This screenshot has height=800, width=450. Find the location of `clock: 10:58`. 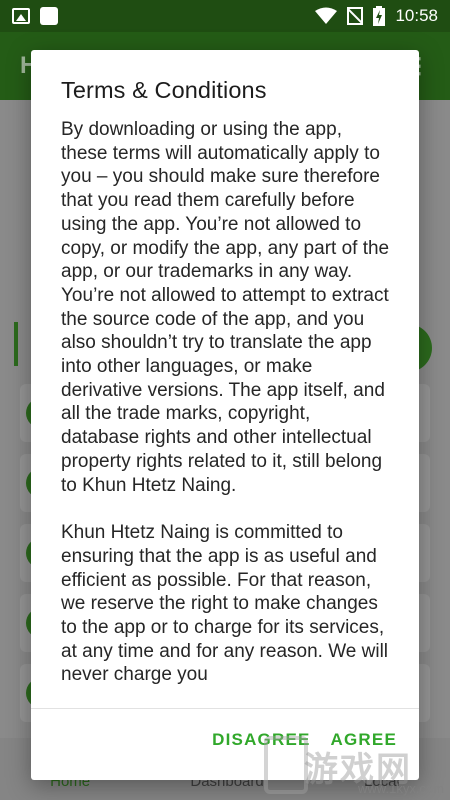

clock: 10:58 is located at coordinates (416, 15).